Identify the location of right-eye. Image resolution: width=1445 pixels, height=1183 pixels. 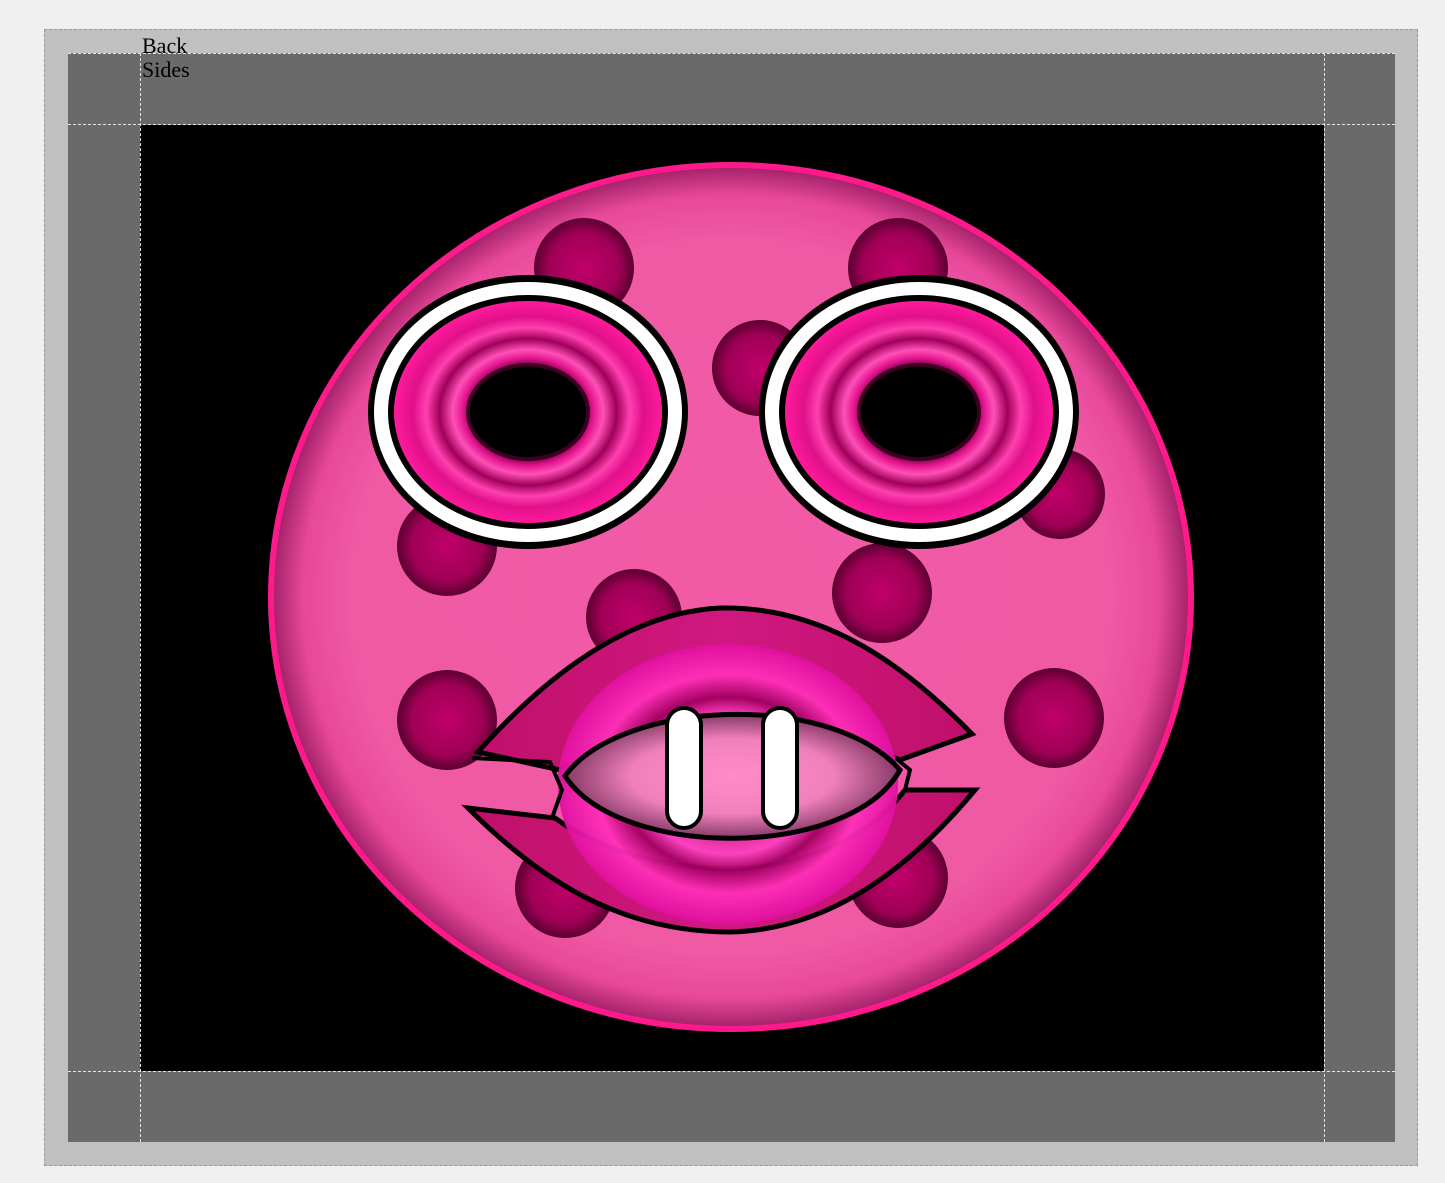
(919, 412).